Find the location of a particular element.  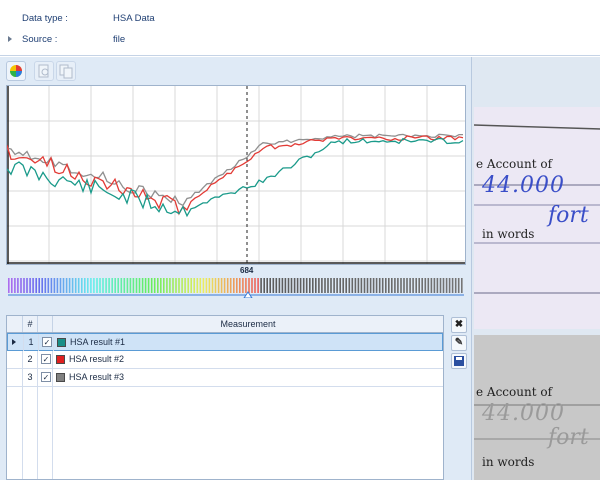

doc-handwritten-amount: 44.000 is located at coordinates (523, 185).